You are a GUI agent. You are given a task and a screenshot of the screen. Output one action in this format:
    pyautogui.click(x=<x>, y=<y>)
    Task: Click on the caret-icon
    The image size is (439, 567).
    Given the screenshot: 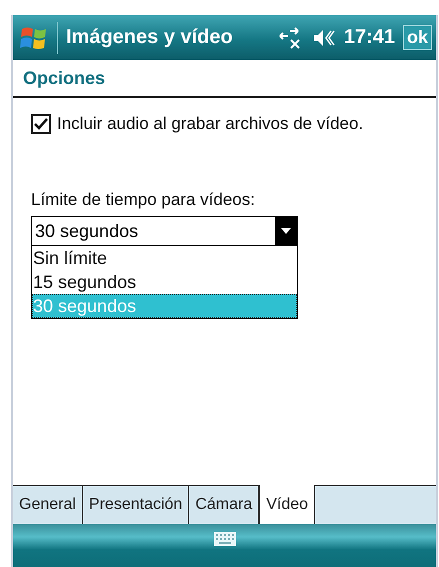 What is the action you would take?
    pyautogui.click(x=286, y=231)
    